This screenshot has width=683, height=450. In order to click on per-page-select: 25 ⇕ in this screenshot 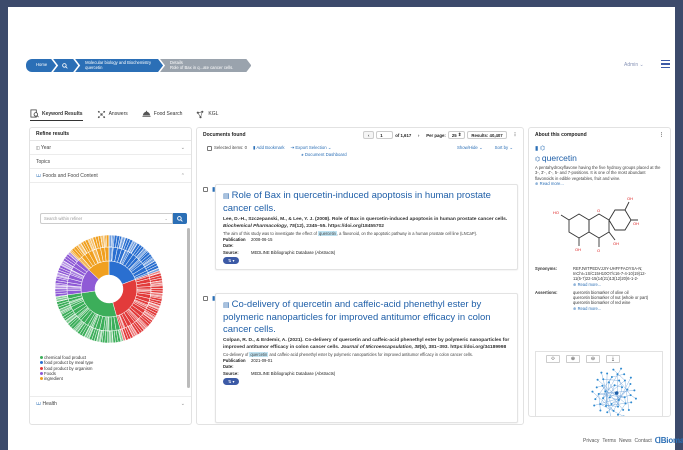, I will do `click(456, 135)`.